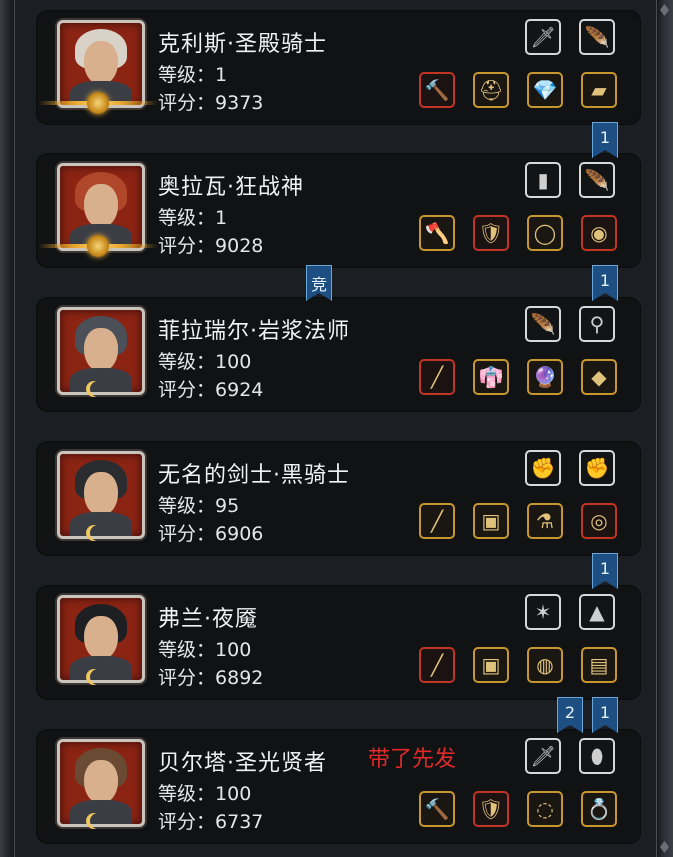 The image size is (673, 857). What do you see at coordinates (210, 388) in the screenshot?
I see `hero-score: 评分：6924` at bounding box center [210, 388].